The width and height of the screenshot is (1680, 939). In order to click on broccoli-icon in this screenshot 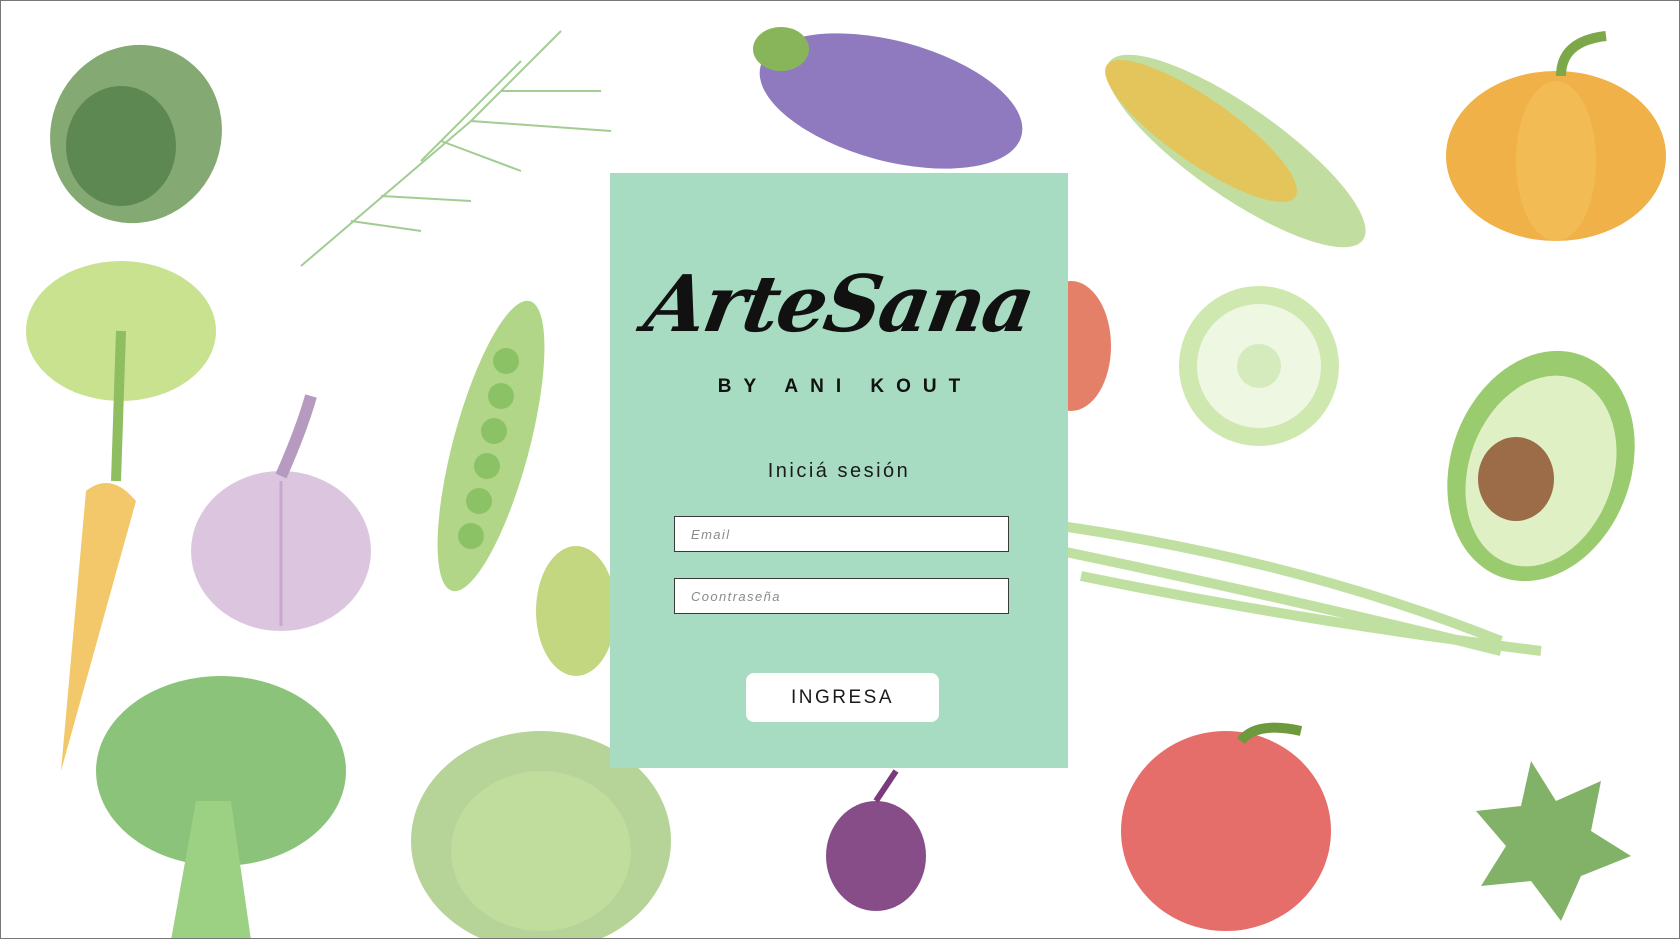, I will do `click(221, 807)`.